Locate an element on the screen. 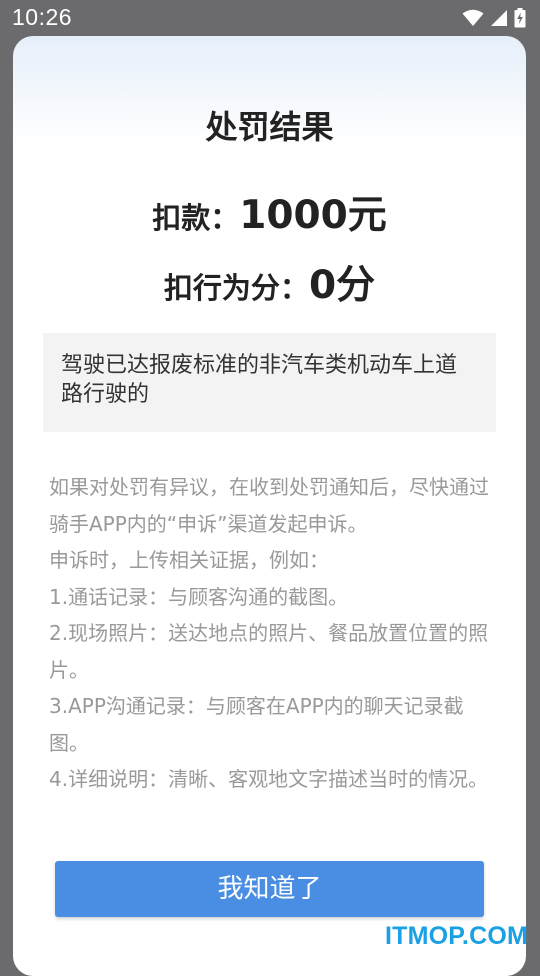 This screenshot has height=976, width=540. cellular-signal-icon is located at coordinates (499, 18).